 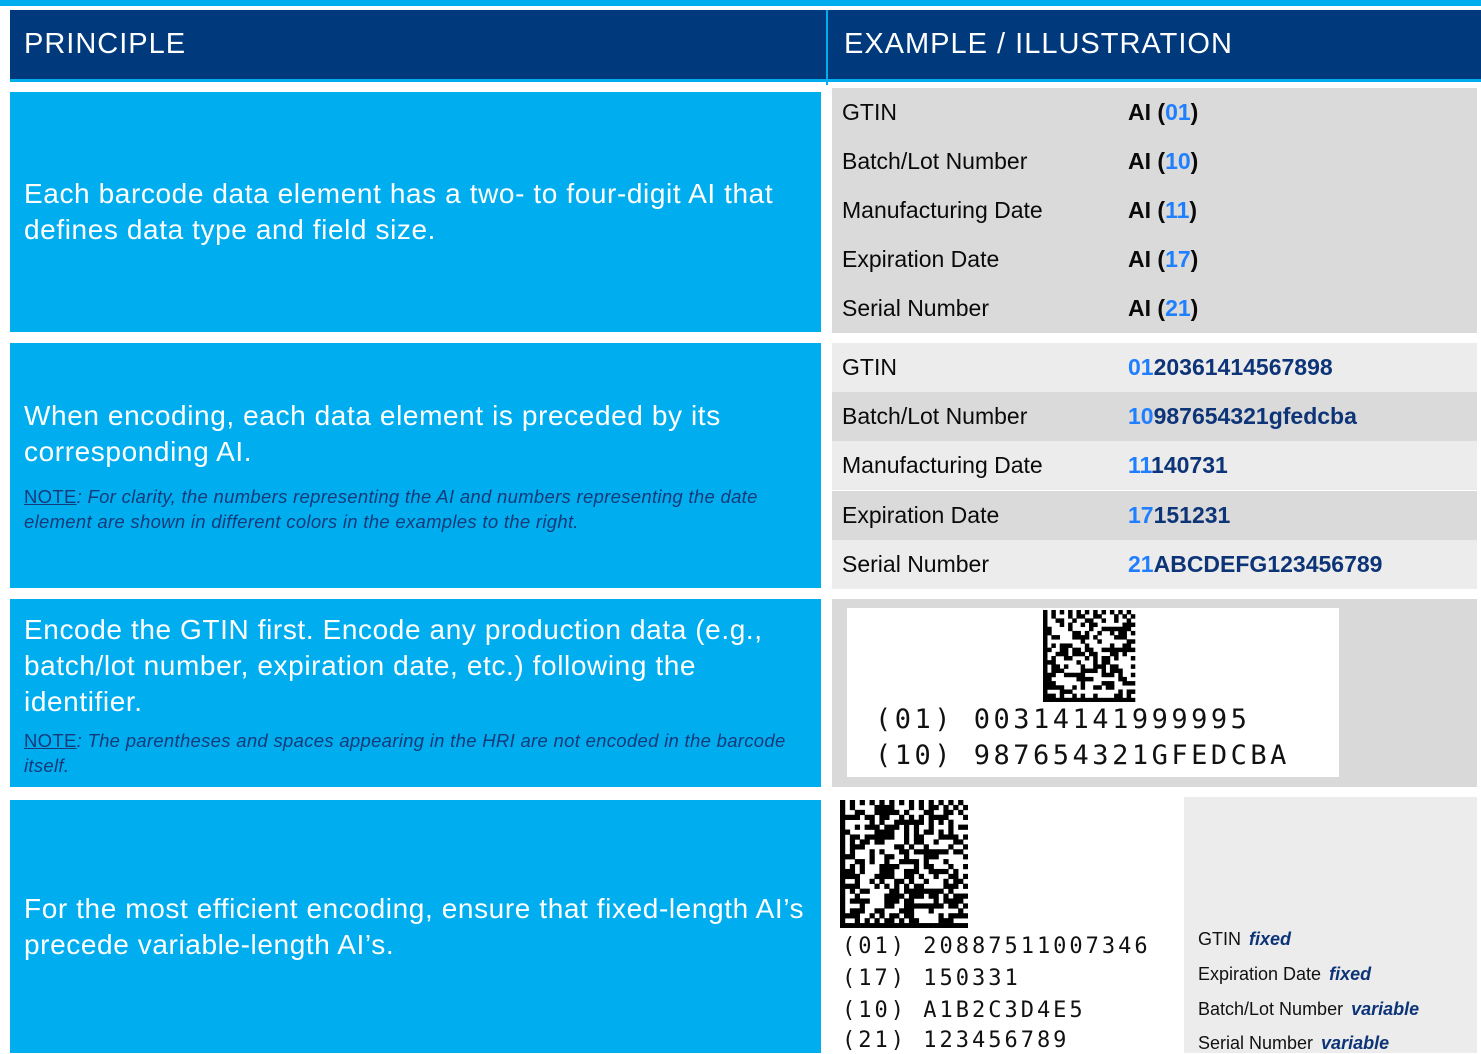 I want to click on example-row: Serial Number AI (21), so click(x=1154, y=308).